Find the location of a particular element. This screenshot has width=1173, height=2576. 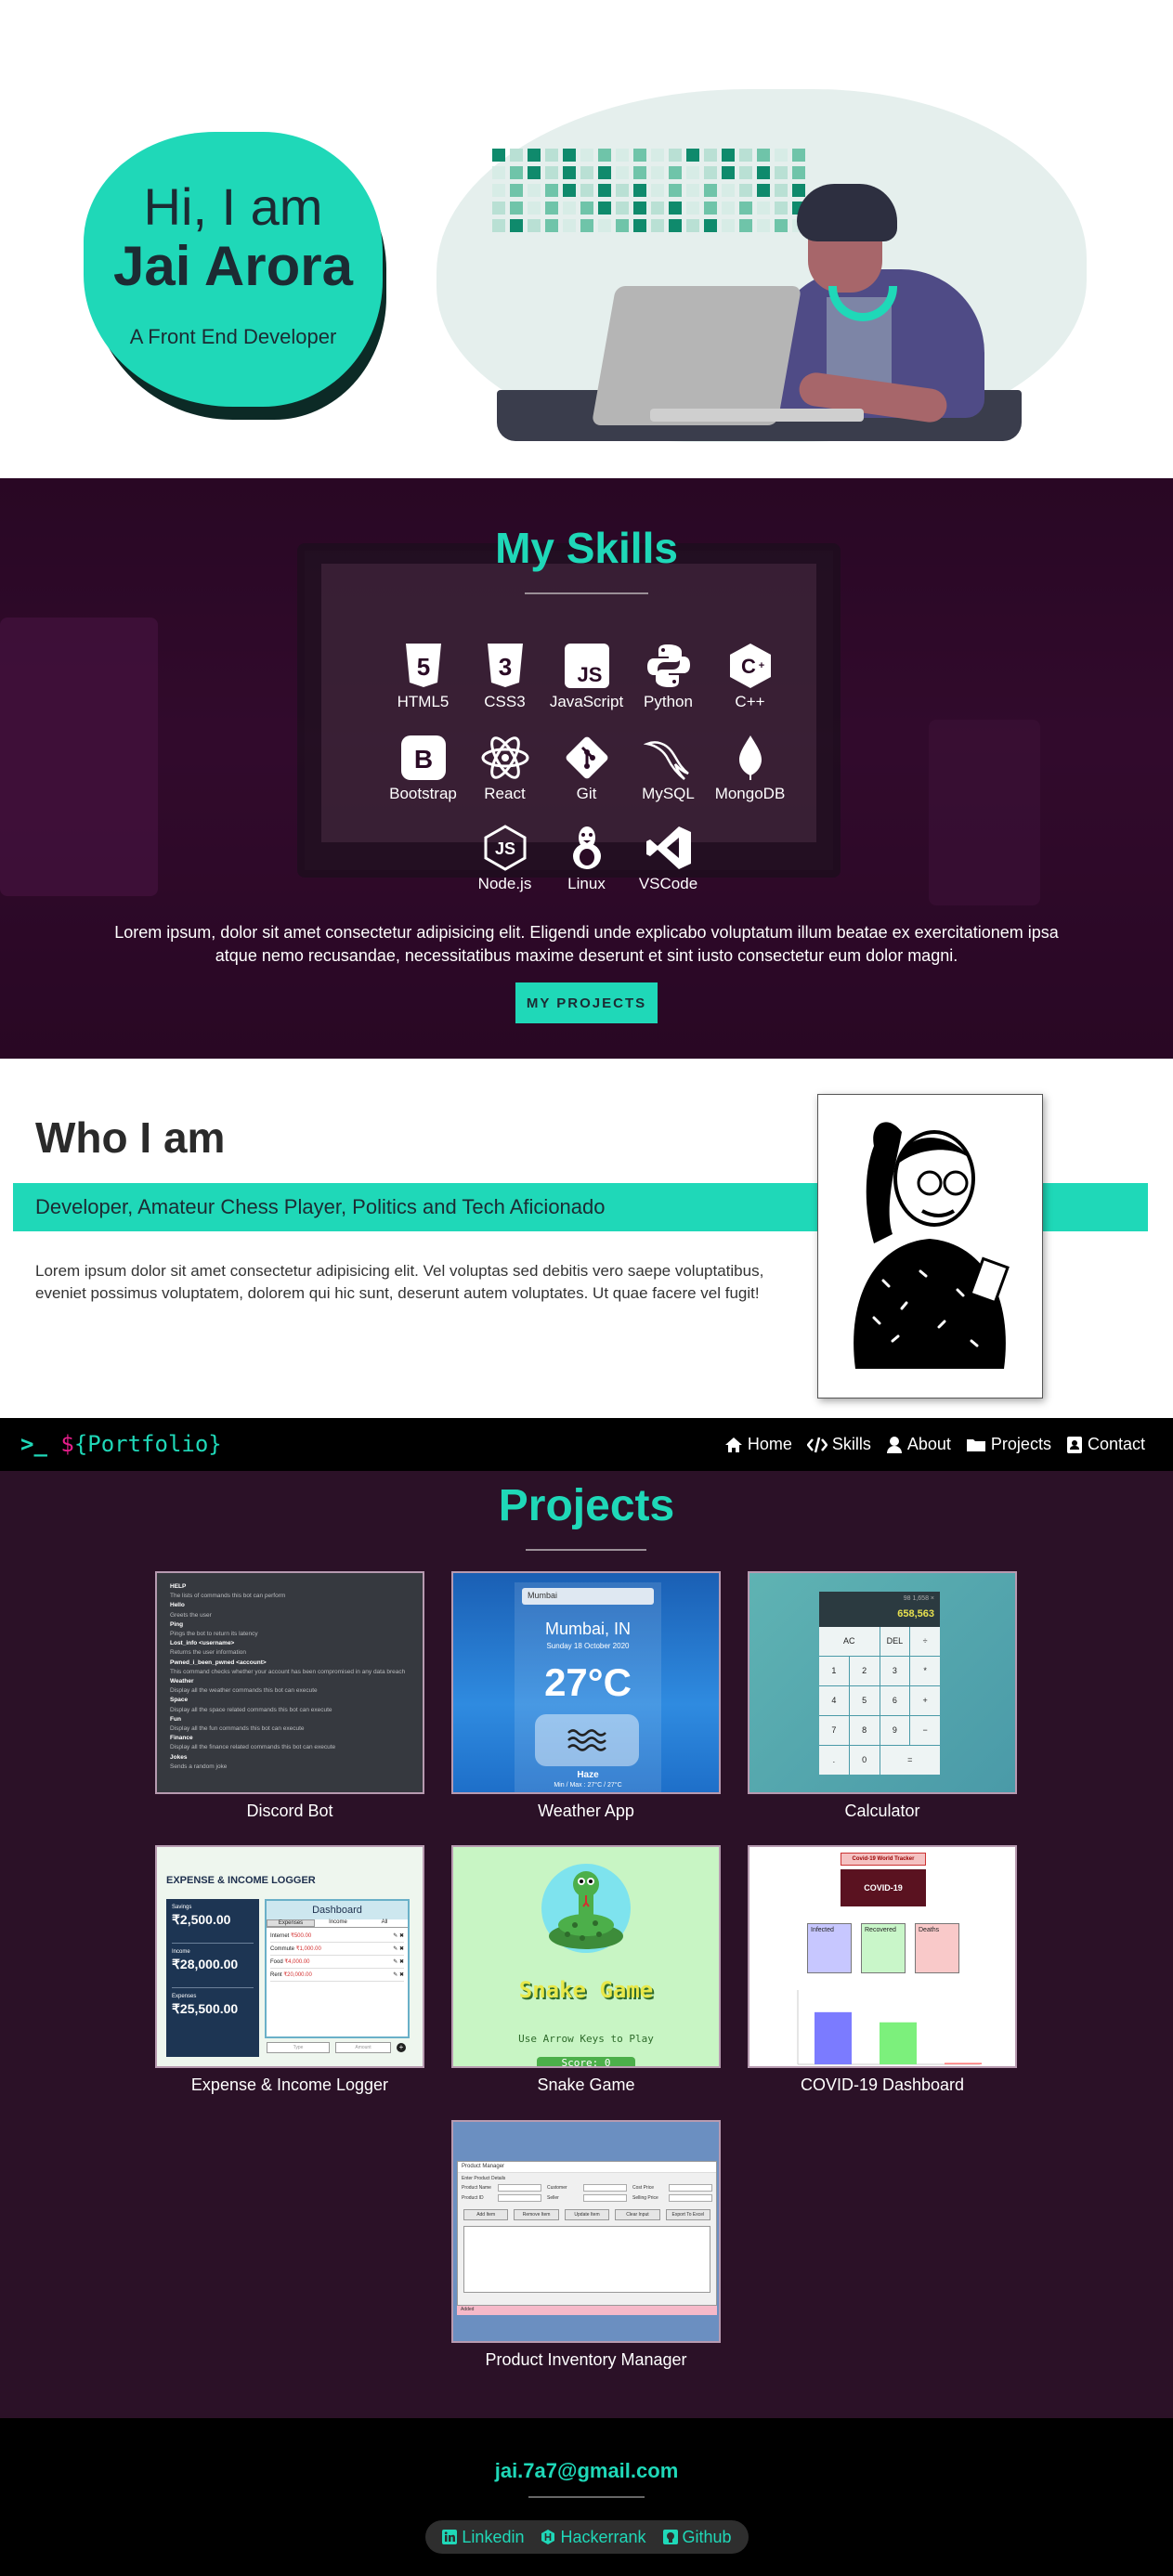

expense-amount: ₹500.00 is located at coordinates (301, 1936).